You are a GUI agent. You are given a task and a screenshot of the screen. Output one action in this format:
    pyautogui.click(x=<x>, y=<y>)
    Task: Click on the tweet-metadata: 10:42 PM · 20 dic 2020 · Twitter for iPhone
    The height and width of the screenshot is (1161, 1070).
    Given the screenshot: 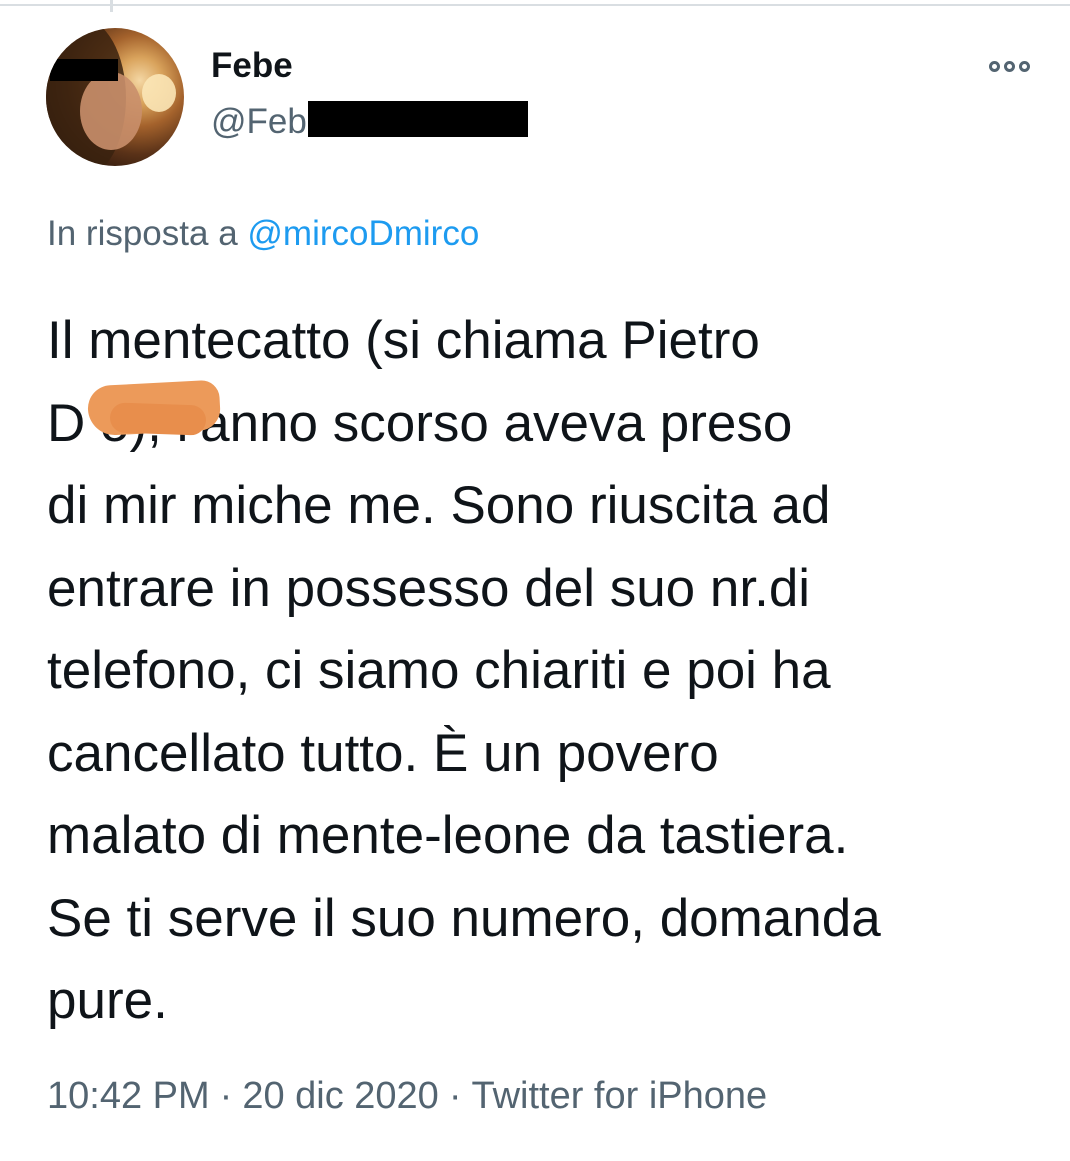 What is the action you would take?
    pyautogui.click(x=407, y=1096)
    